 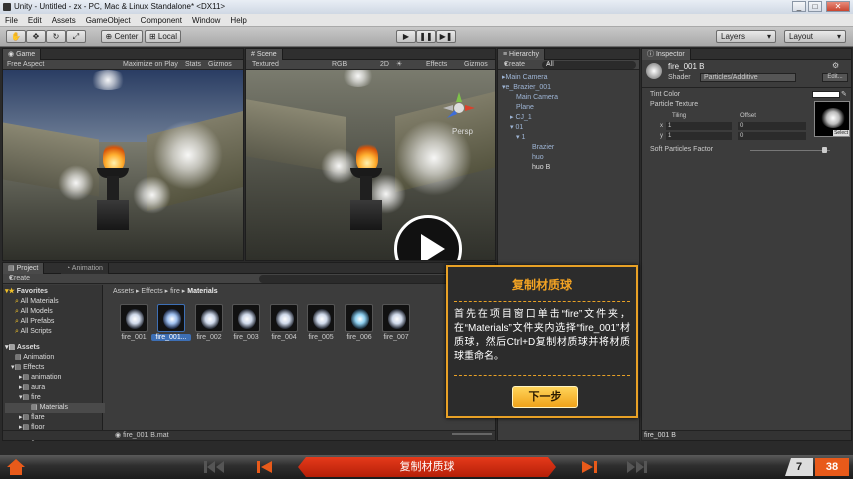 I want to click on last-page-icon, so click(x=637, y=467).